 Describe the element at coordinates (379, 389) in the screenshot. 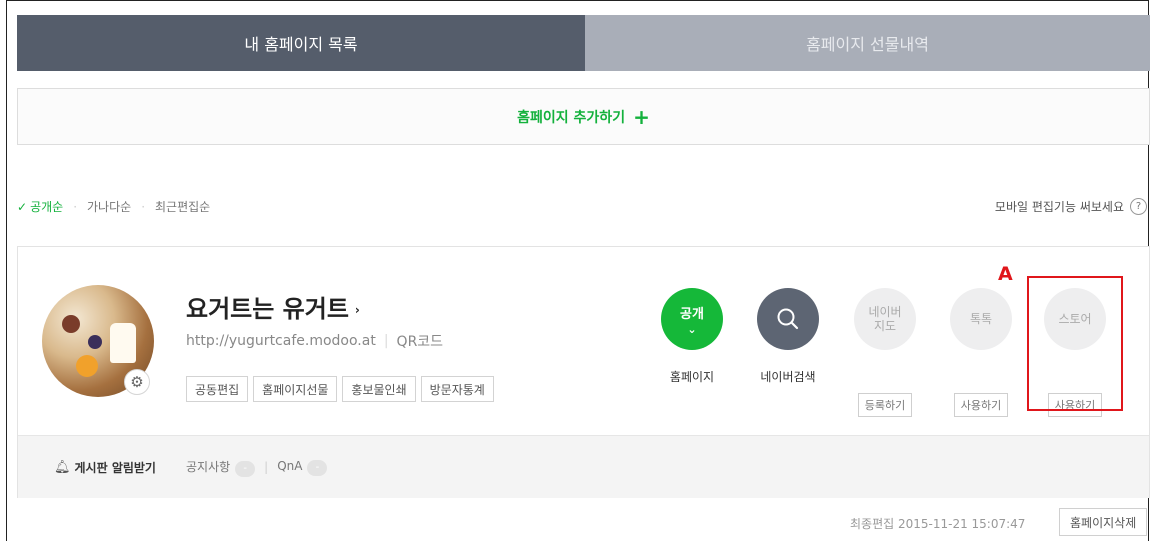

I see `print-promo-button: 홍보물인쇄` at that location.